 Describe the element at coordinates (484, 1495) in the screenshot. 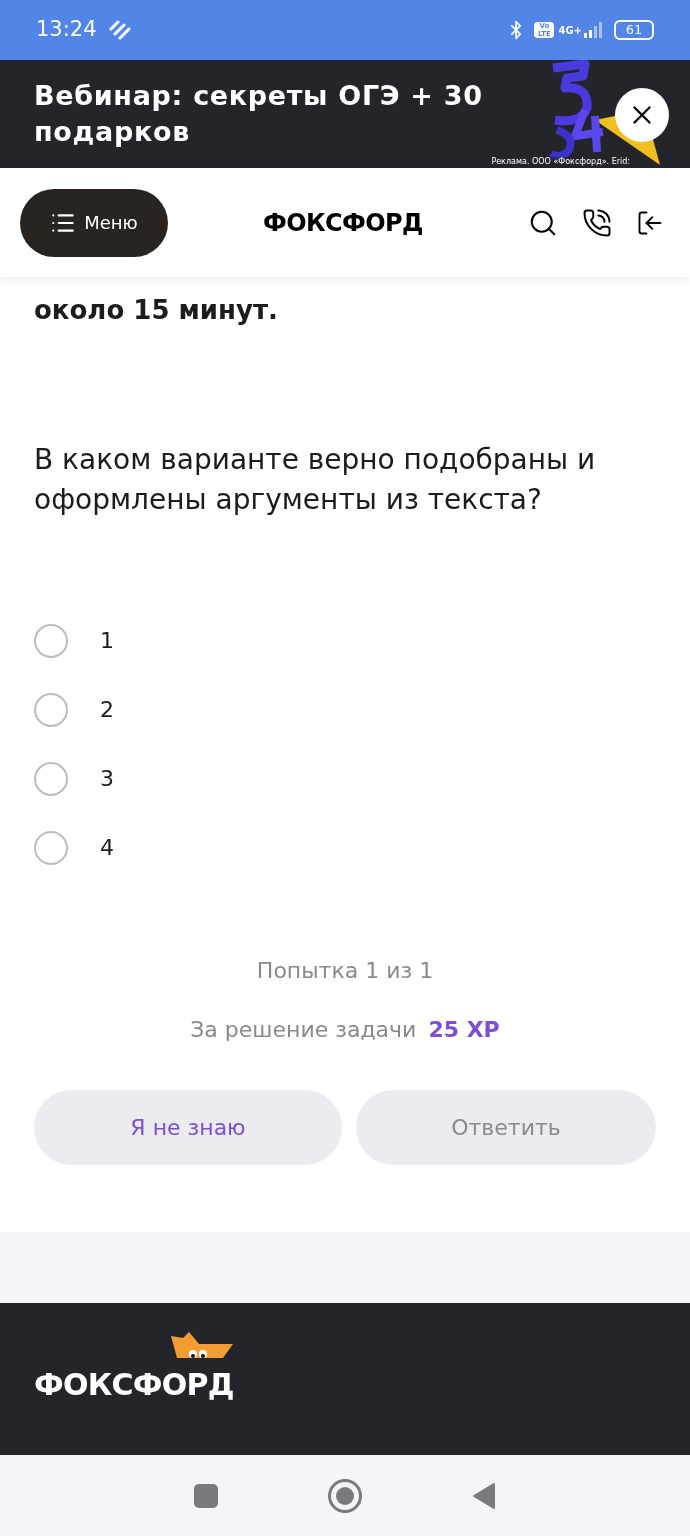

I see `back-icon` at that location.